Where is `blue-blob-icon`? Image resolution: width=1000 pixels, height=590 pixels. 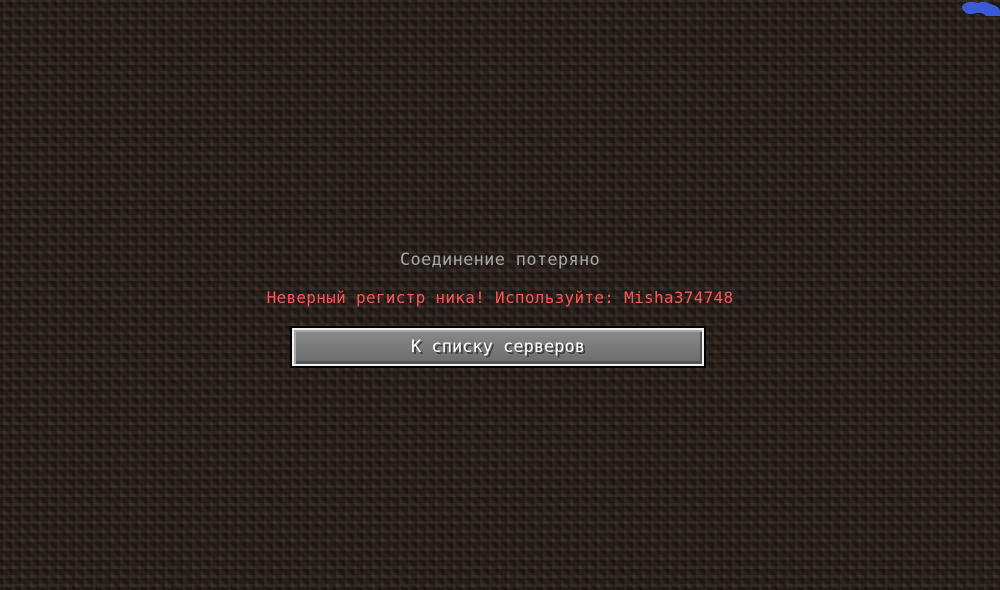
blue-blob-icon is located at coordinates (981, 8).